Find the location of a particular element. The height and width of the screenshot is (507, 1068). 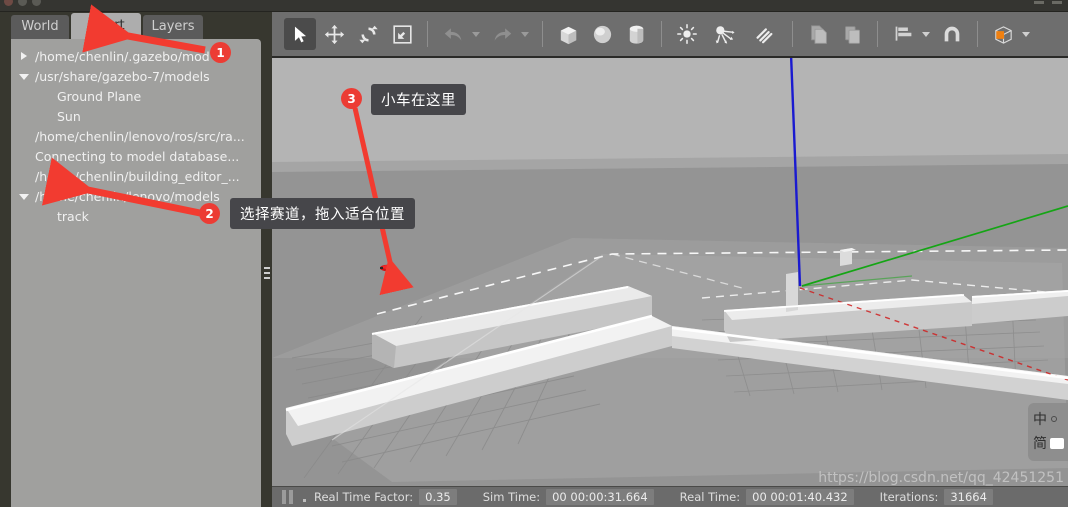

minimize-icon is located at coordinates (22, 3).